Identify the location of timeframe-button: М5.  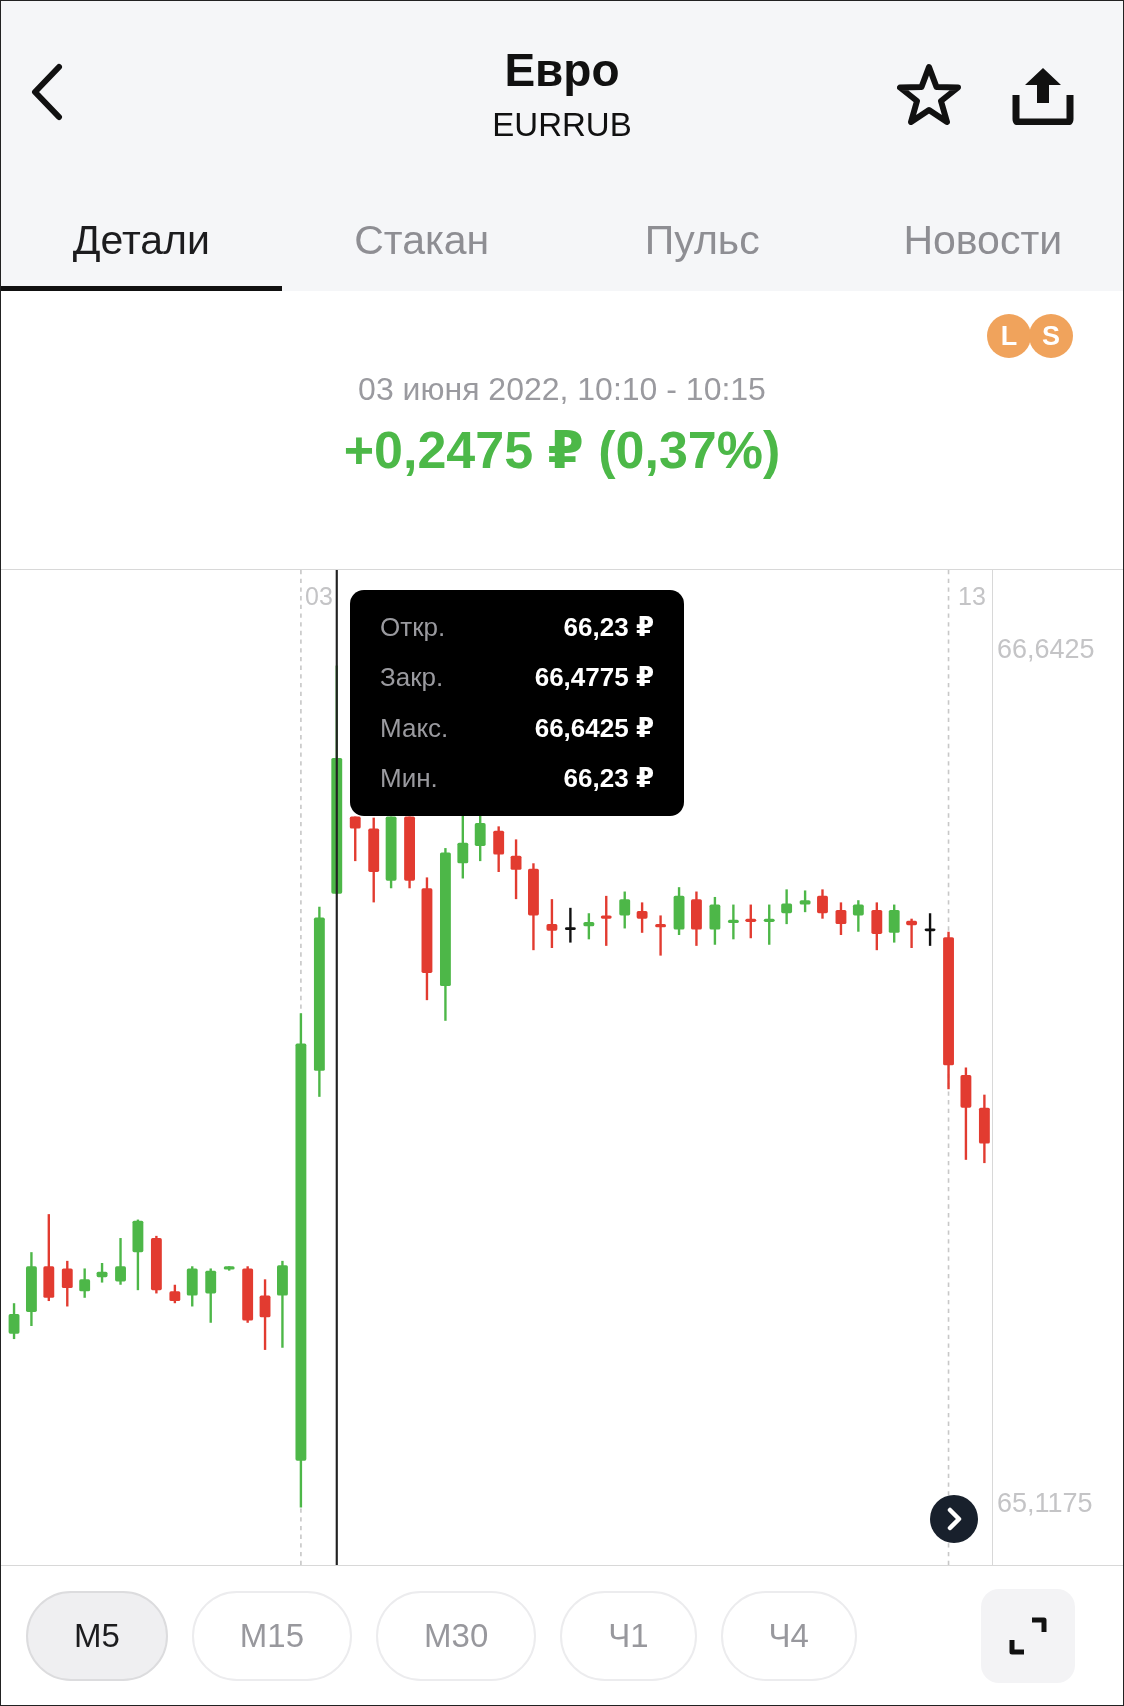
(97, 1635).